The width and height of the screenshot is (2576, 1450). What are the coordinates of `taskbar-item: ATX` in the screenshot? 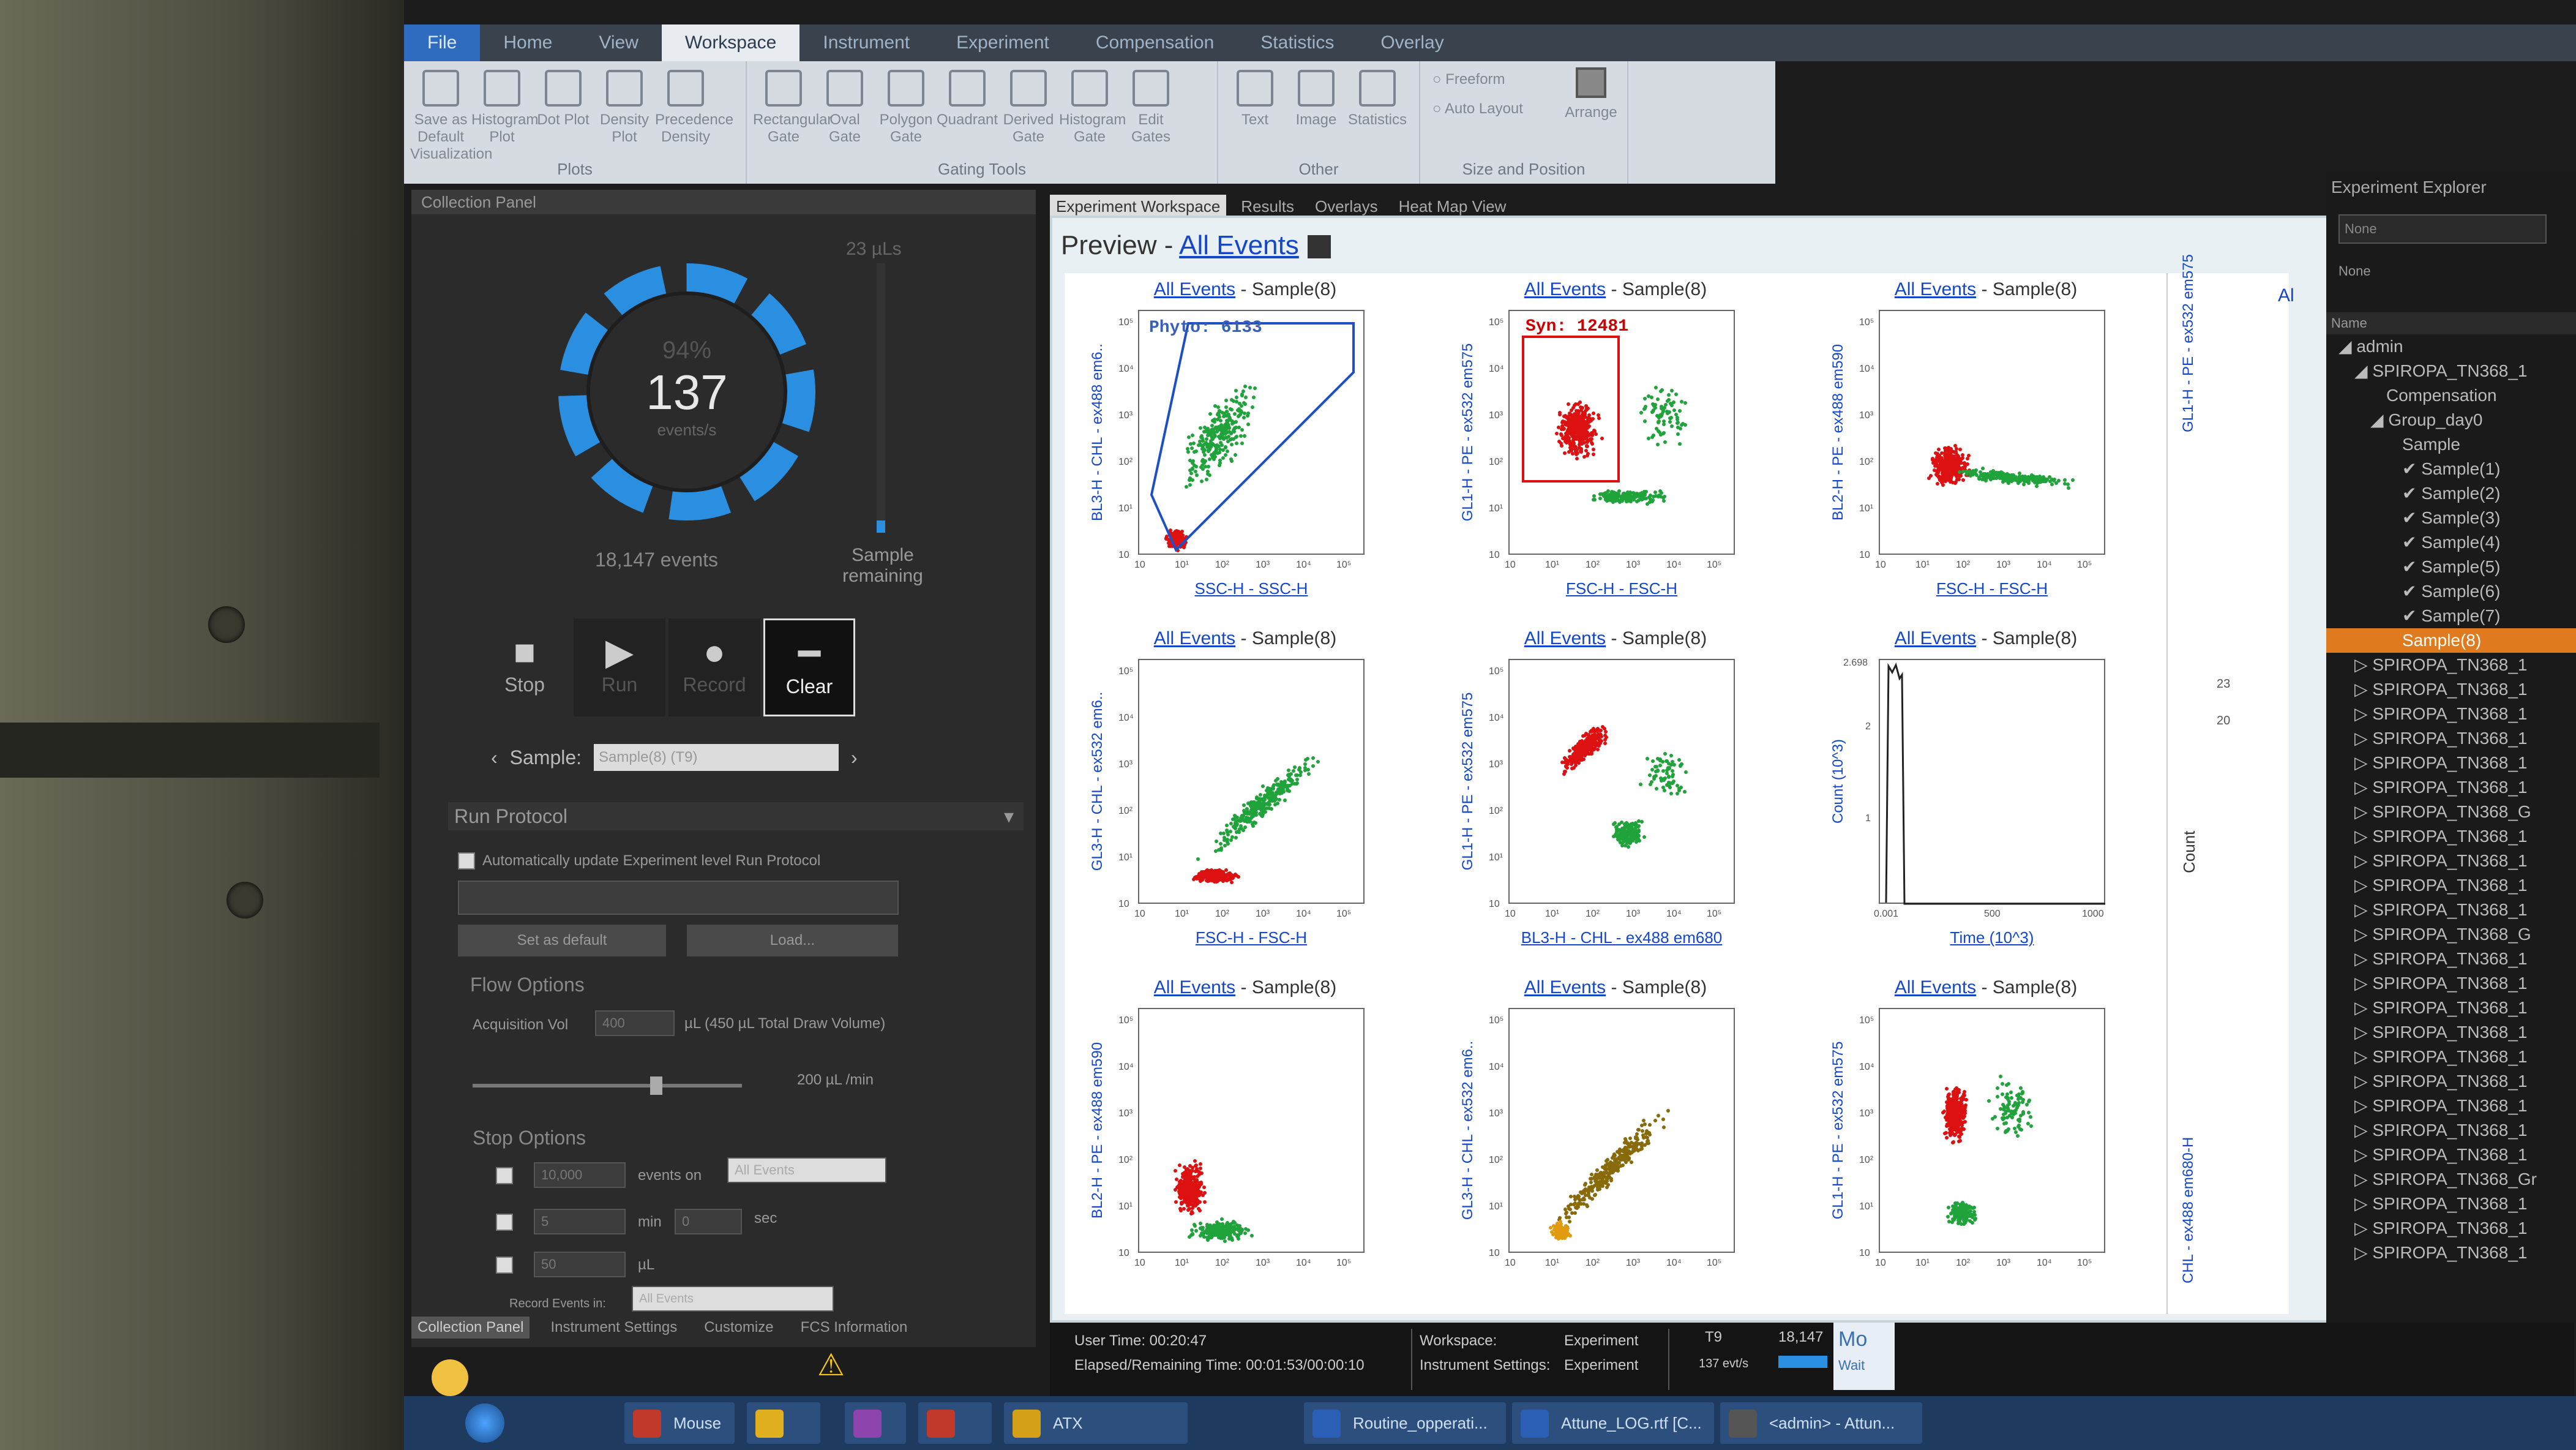 It's located at (1096, 1423).